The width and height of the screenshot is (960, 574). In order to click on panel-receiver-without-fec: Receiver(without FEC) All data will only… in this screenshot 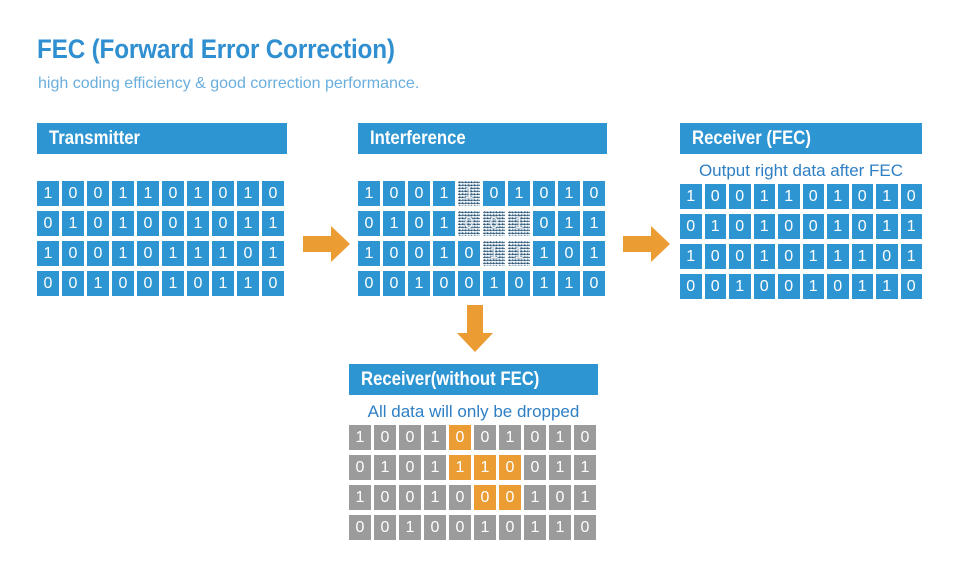, I will do `click(473, 452)`.